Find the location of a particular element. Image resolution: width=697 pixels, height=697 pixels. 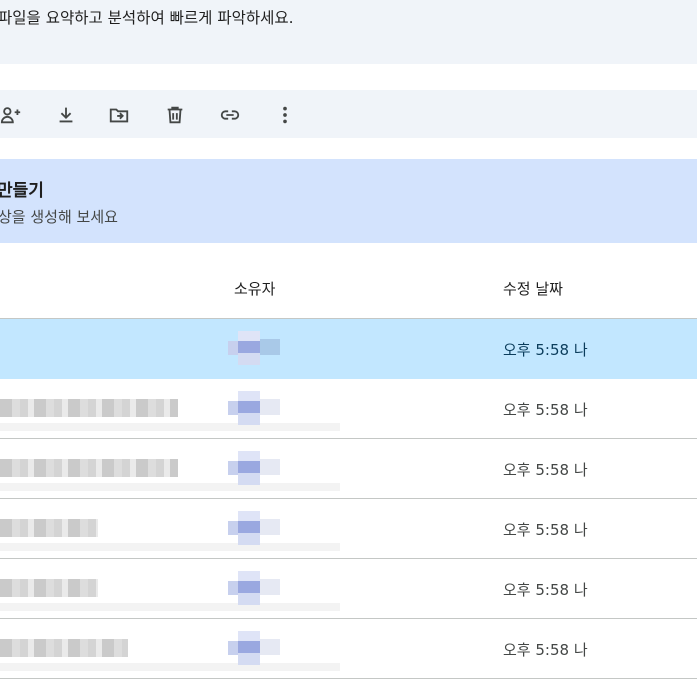

link-icon is located at coordinates (230, 115).